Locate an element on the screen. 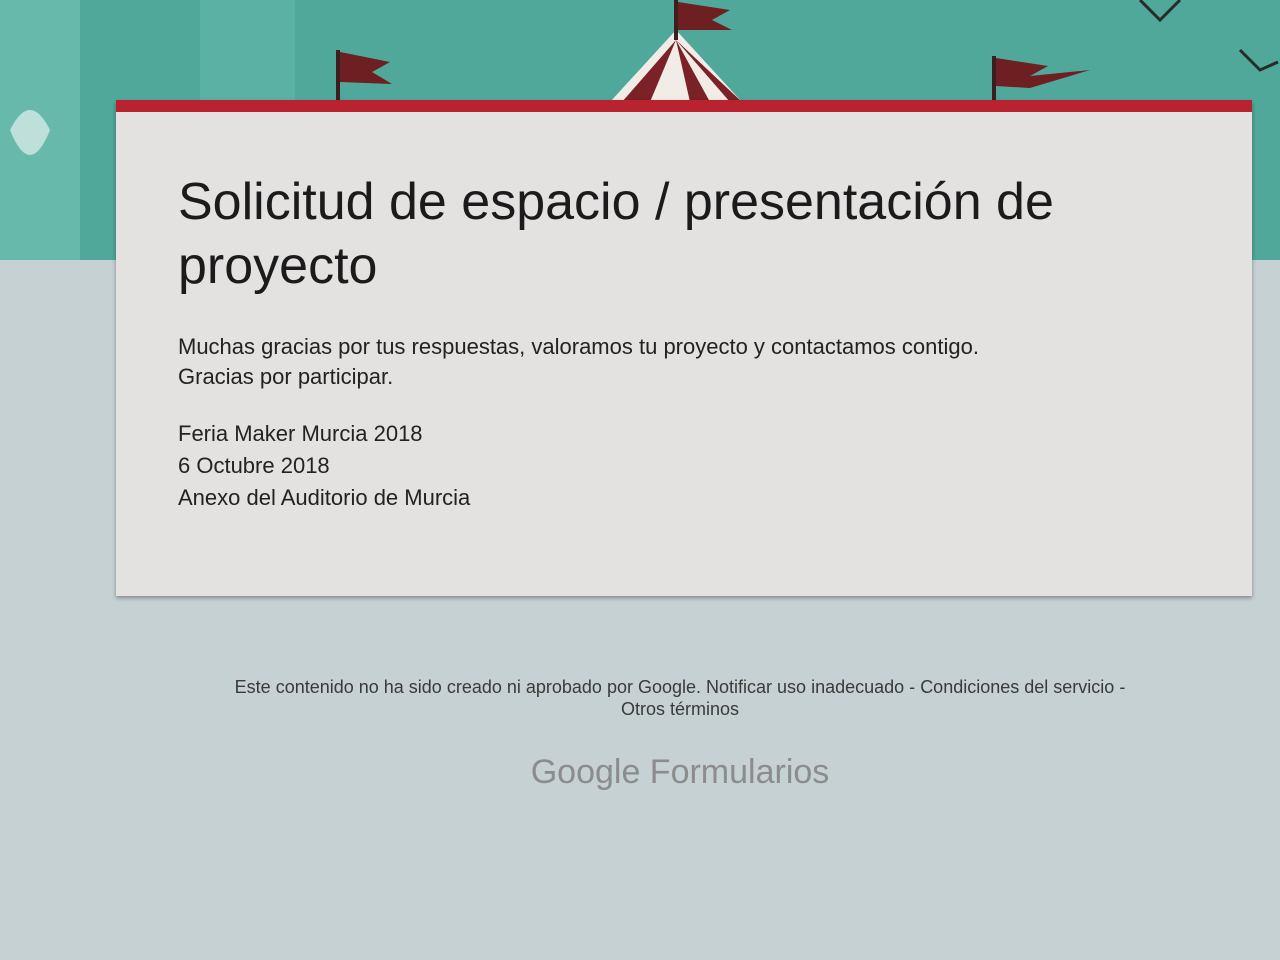 This screenshot has width=1280, height=960. event-location: Anexo del Auditorio de Murcia is located at coordinates (324, 497).